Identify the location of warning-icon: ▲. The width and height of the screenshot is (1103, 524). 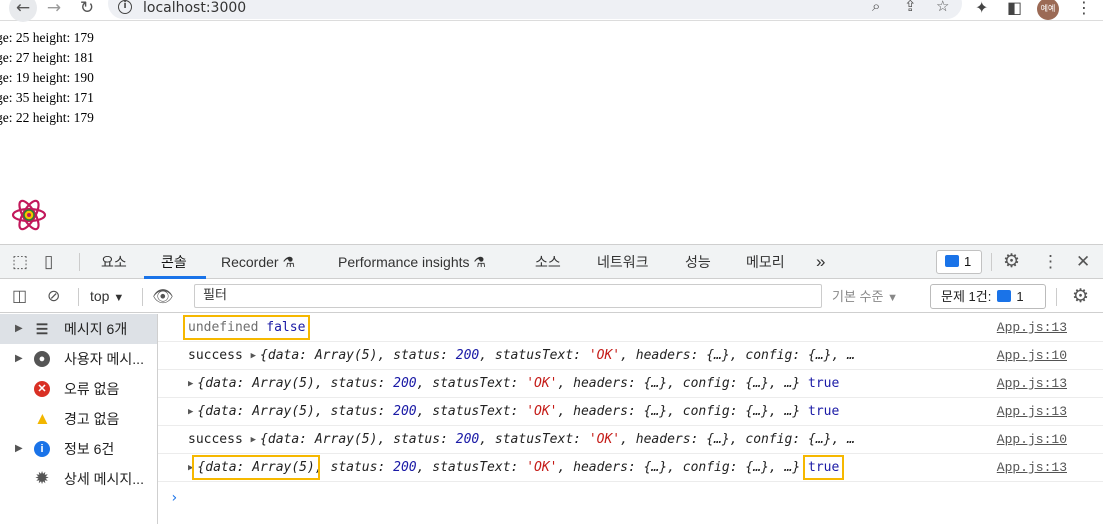
(42, 418).